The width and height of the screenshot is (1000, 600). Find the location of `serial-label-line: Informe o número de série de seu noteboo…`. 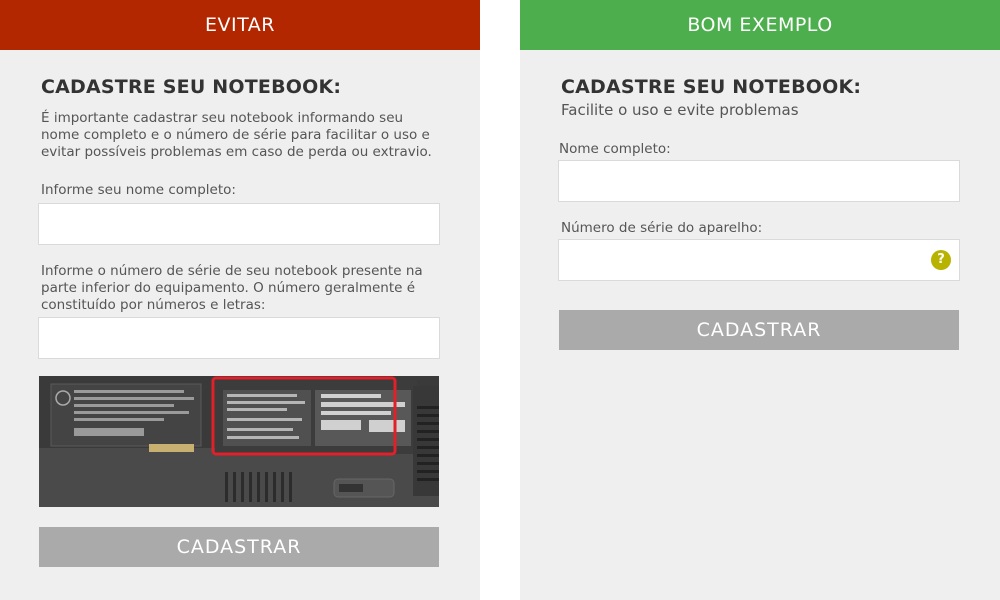

serial-label-line: Informe o número de série de seu noteboo… is located at coordinates (232, 271).